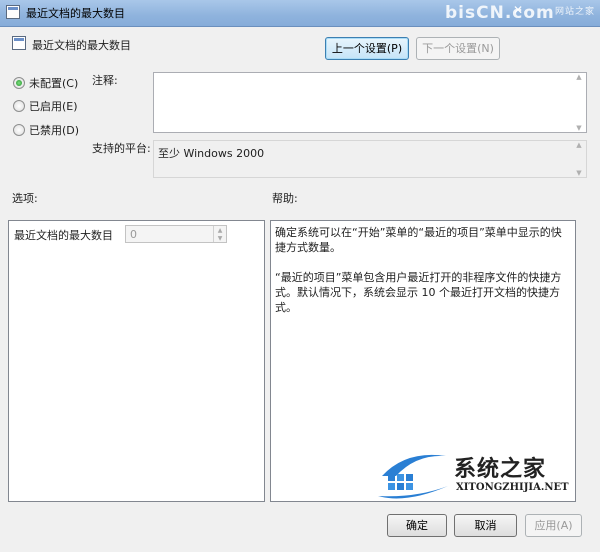  Describe the element at coordinates (413, 476) in the screenshot. I see `brand-logo-icon` at that location.